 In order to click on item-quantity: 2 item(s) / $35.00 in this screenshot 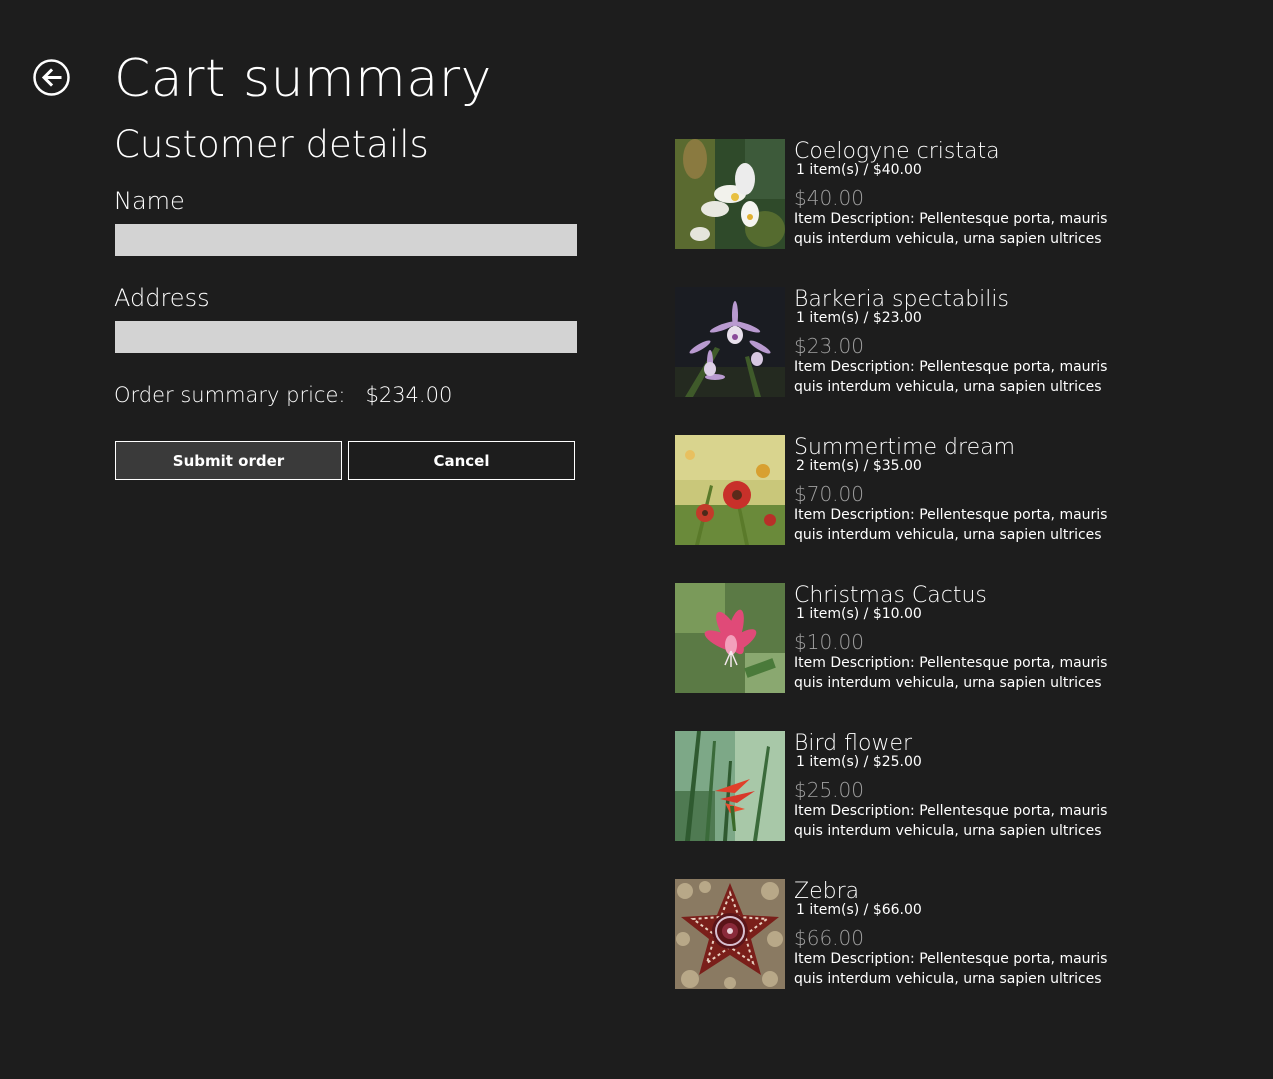, I will do `click(859, 466)`.